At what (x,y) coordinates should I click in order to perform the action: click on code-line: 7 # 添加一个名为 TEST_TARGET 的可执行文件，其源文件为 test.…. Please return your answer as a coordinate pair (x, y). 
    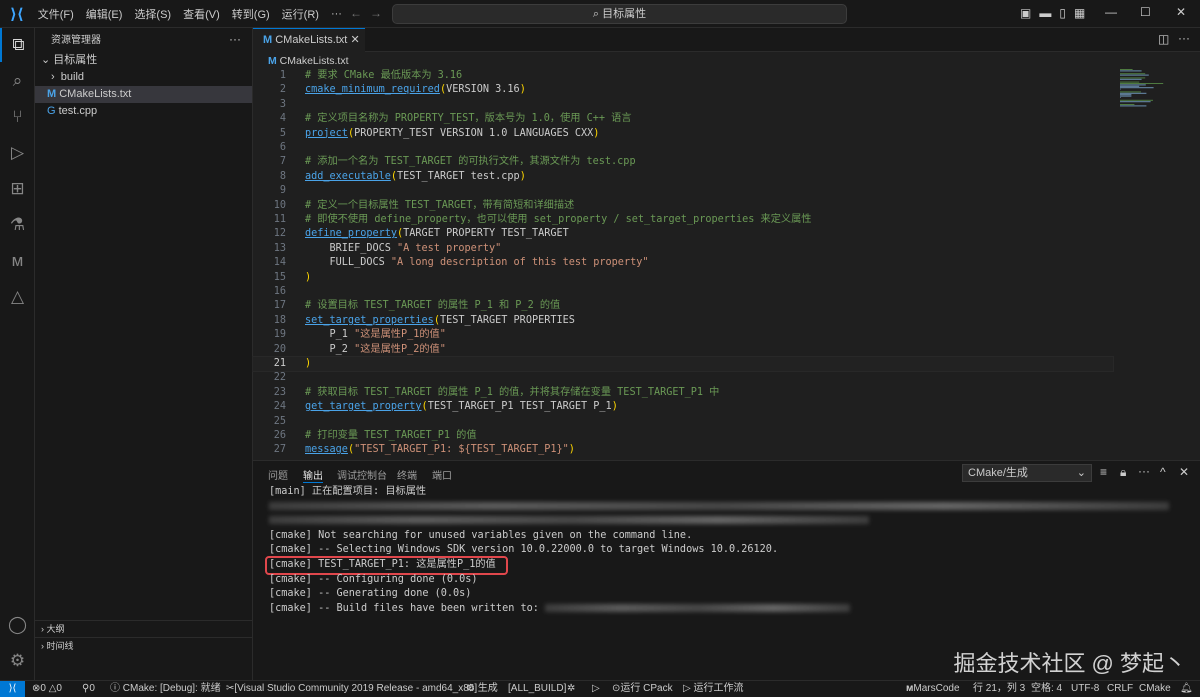
    Looking at the image, I should click on (683, 162).